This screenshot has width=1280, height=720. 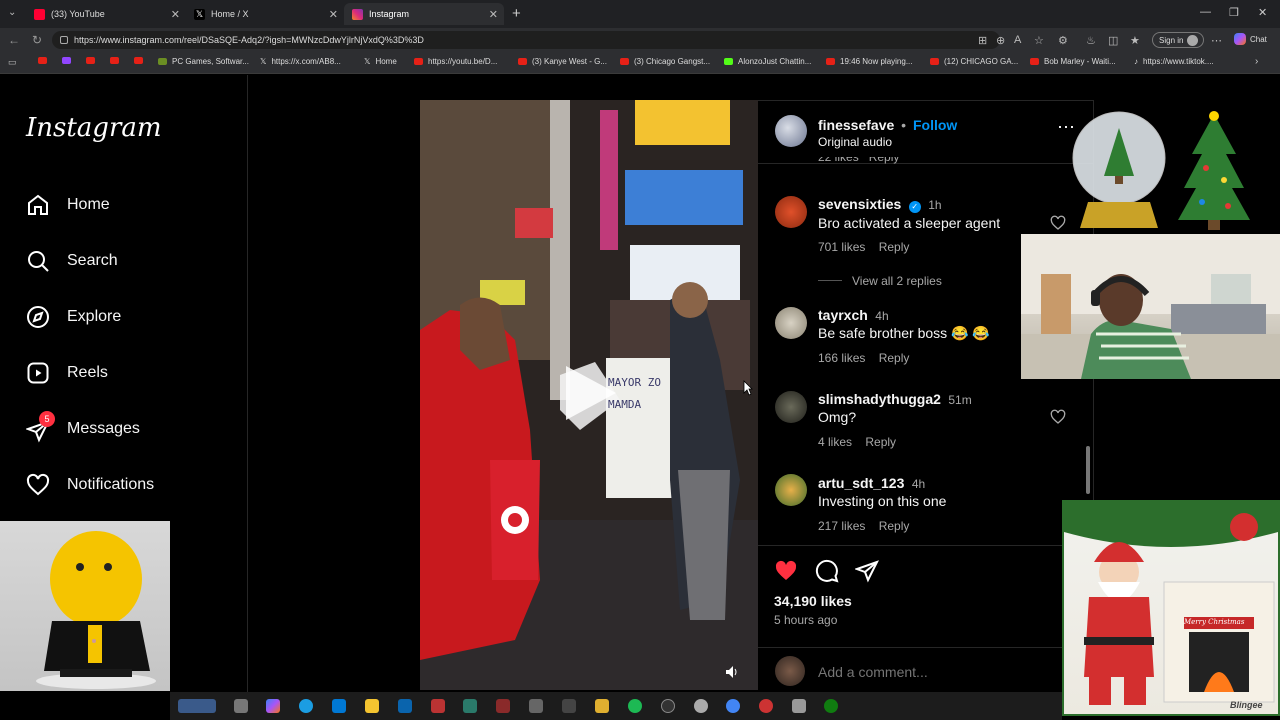 What do you see at coordinates (1250, 39) in the screenshot?
I see `copilot-chat-button: Chat` at bounding box center [1250, 39].